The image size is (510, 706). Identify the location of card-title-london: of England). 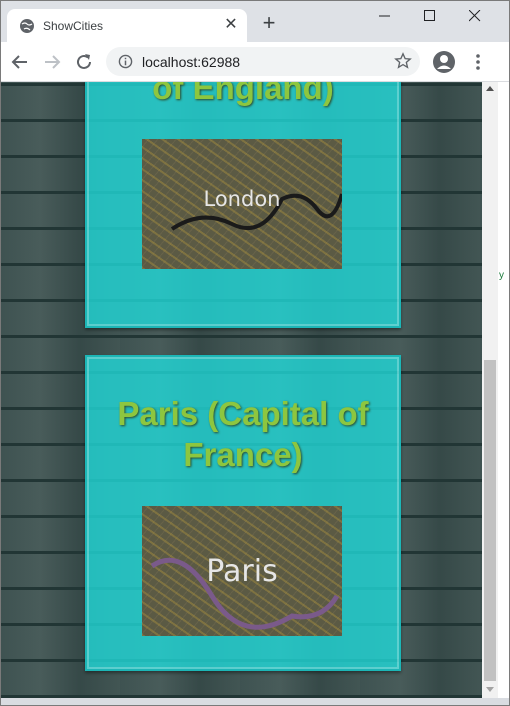
(243, 94).